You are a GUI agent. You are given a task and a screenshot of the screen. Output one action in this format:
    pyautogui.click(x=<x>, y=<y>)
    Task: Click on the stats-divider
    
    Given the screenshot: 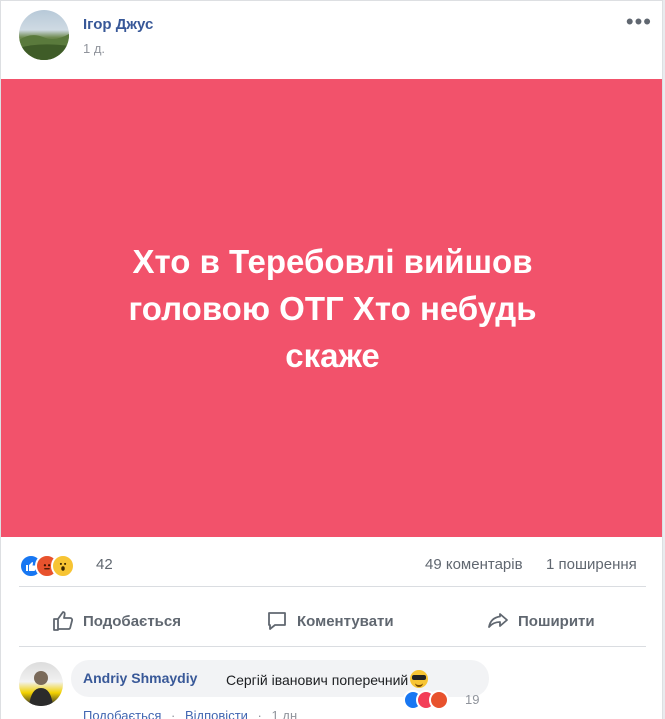 What is the action you would take?
    pyautogui.click(x=332, y=586)
    